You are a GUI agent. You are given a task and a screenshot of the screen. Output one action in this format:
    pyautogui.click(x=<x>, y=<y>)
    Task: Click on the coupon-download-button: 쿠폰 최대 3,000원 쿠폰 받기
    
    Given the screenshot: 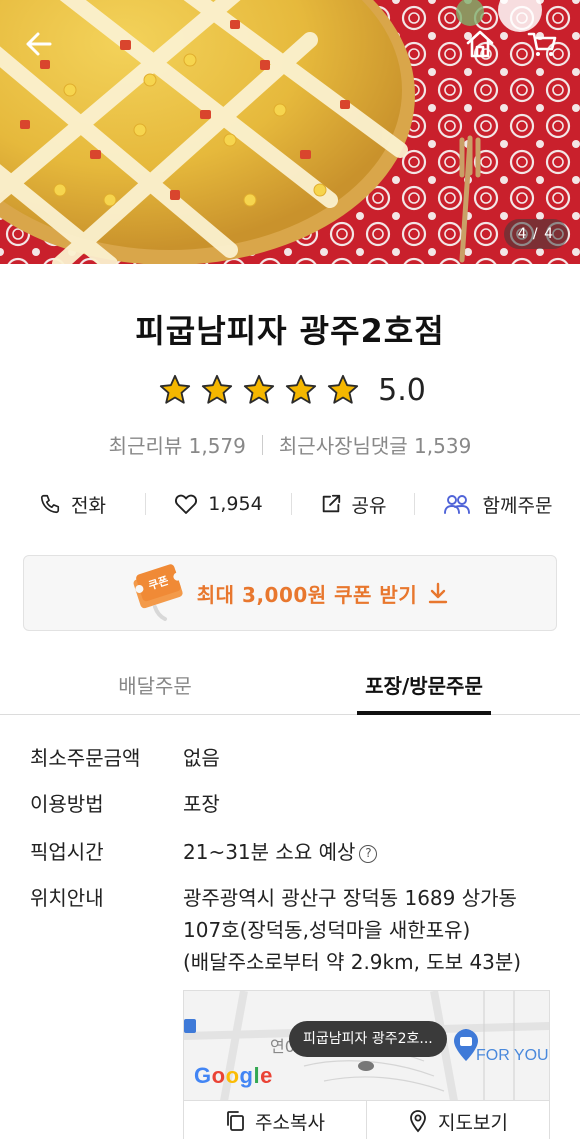 What is the action you would take?
    pyautogui.click(x=290, y=593)
    